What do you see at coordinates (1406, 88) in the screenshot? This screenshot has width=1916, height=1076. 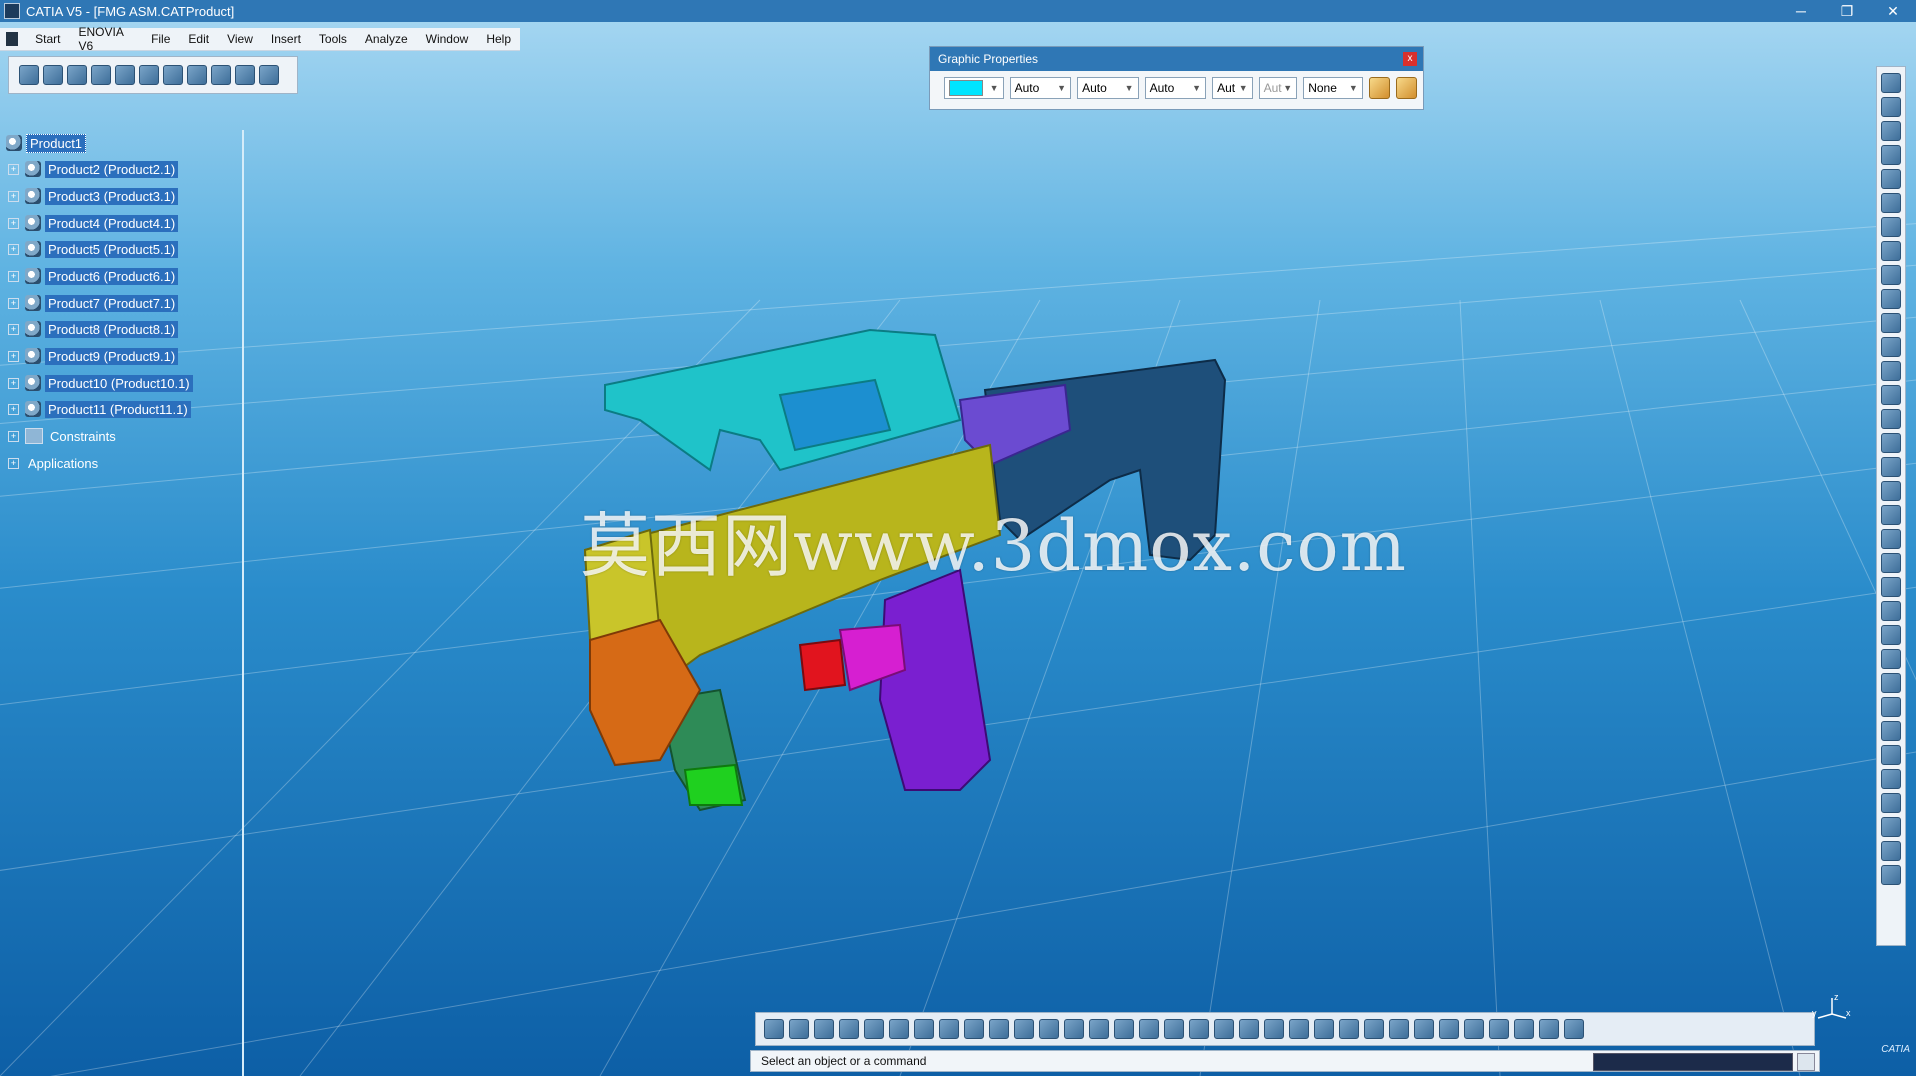 I see `properties-icon` at bounding box center [1406, 88].